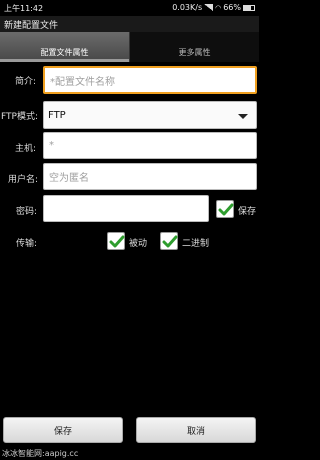  I want to click on dropdown-arrow-icon, so click(243, 116).